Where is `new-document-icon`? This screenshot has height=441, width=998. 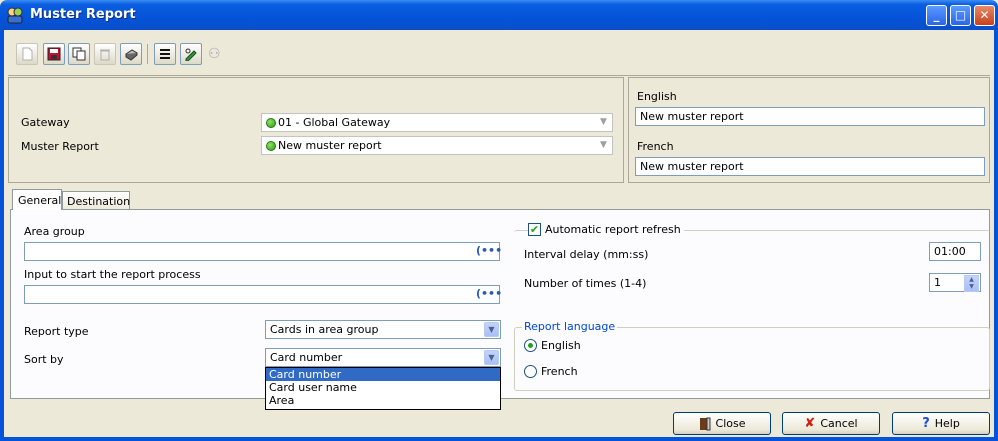 new-document-icon is located at coordinates (27, 54).